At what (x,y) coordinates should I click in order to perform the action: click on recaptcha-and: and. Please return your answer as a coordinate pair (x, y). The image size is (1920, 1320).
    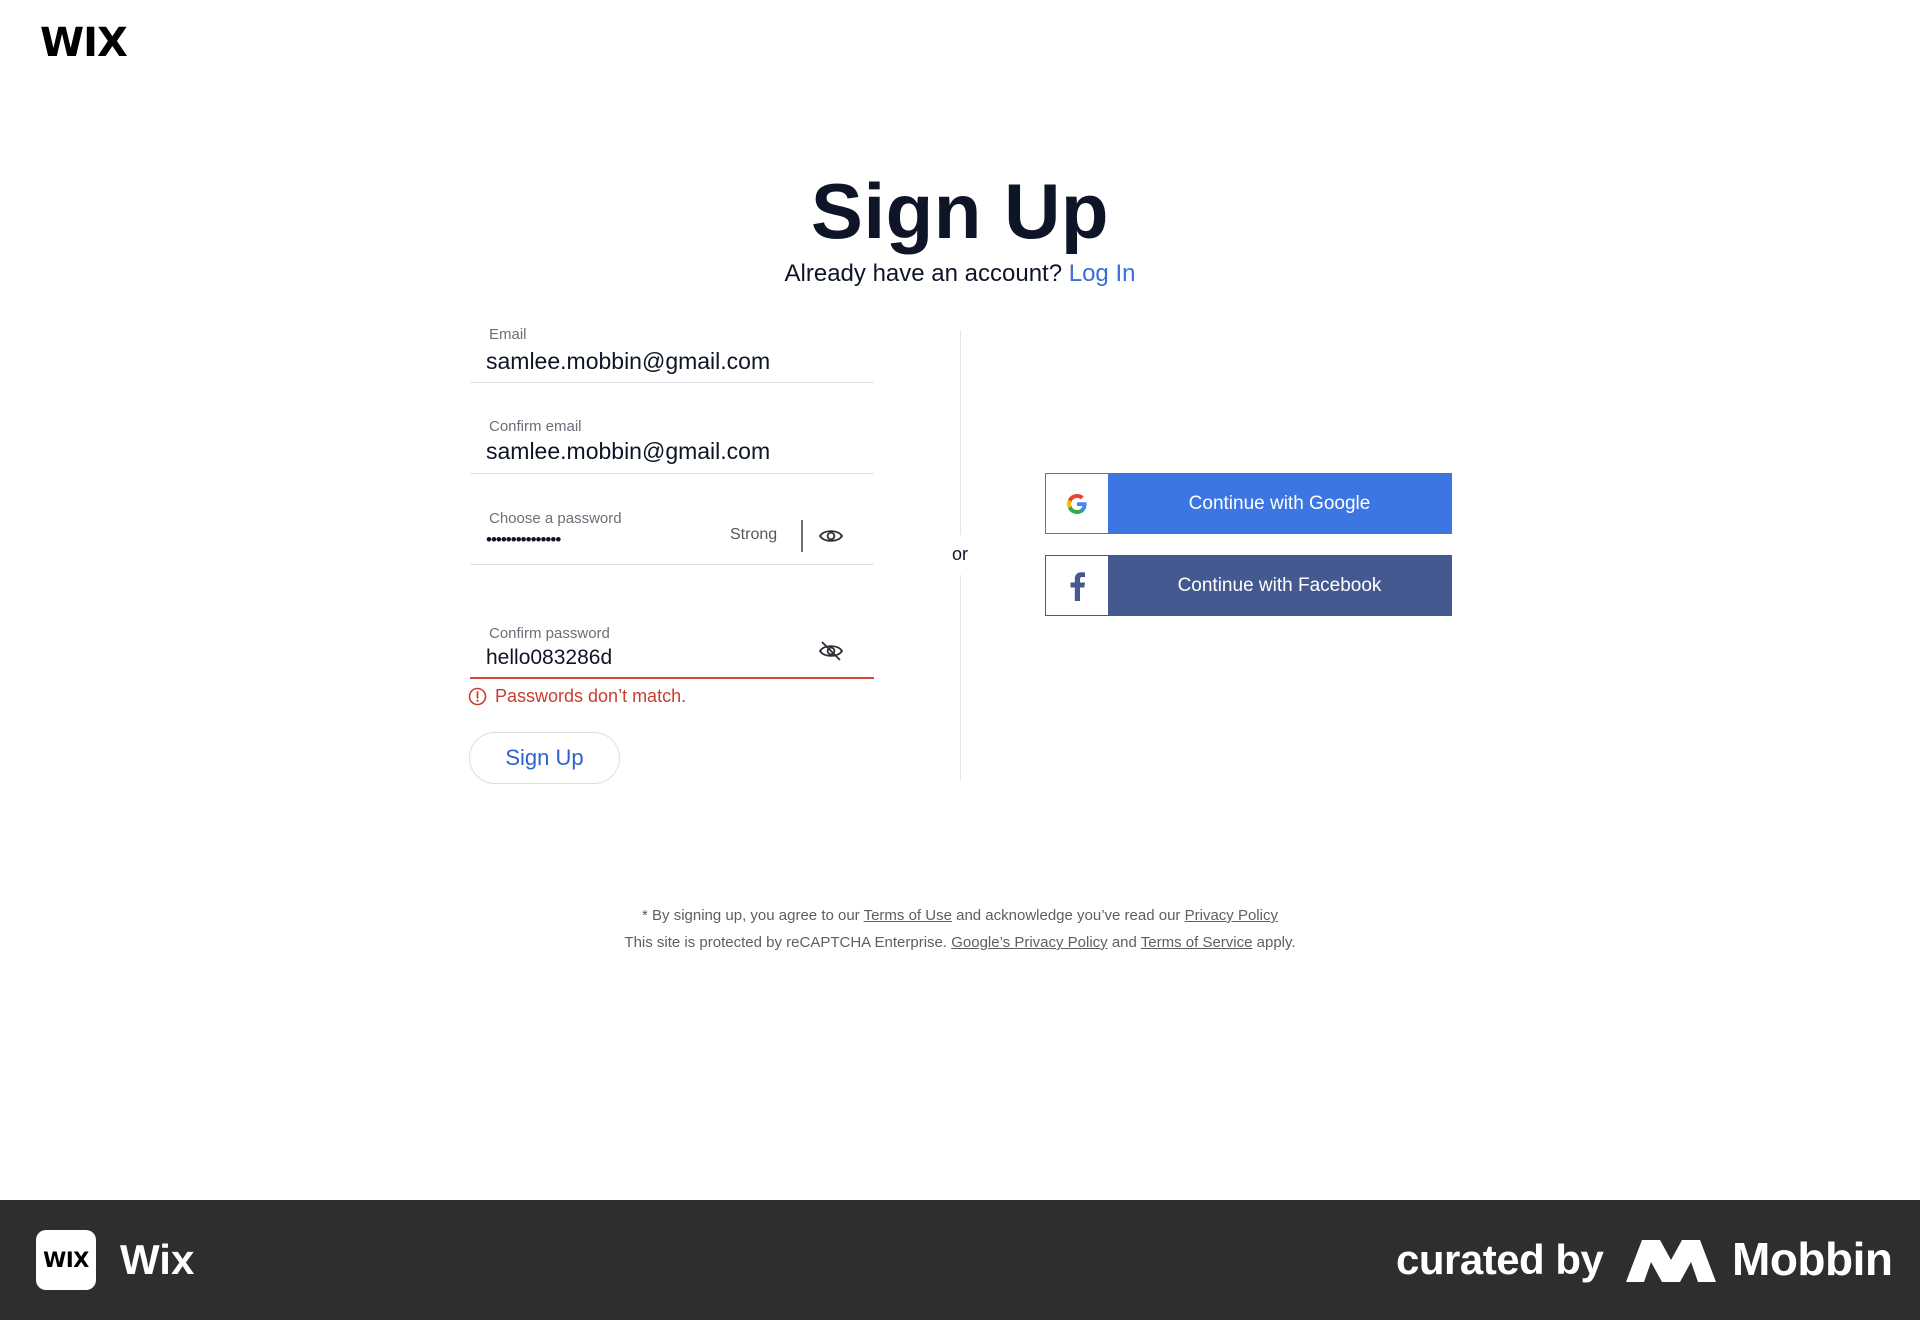
    Looking at the image, I should click on (1124, 942).